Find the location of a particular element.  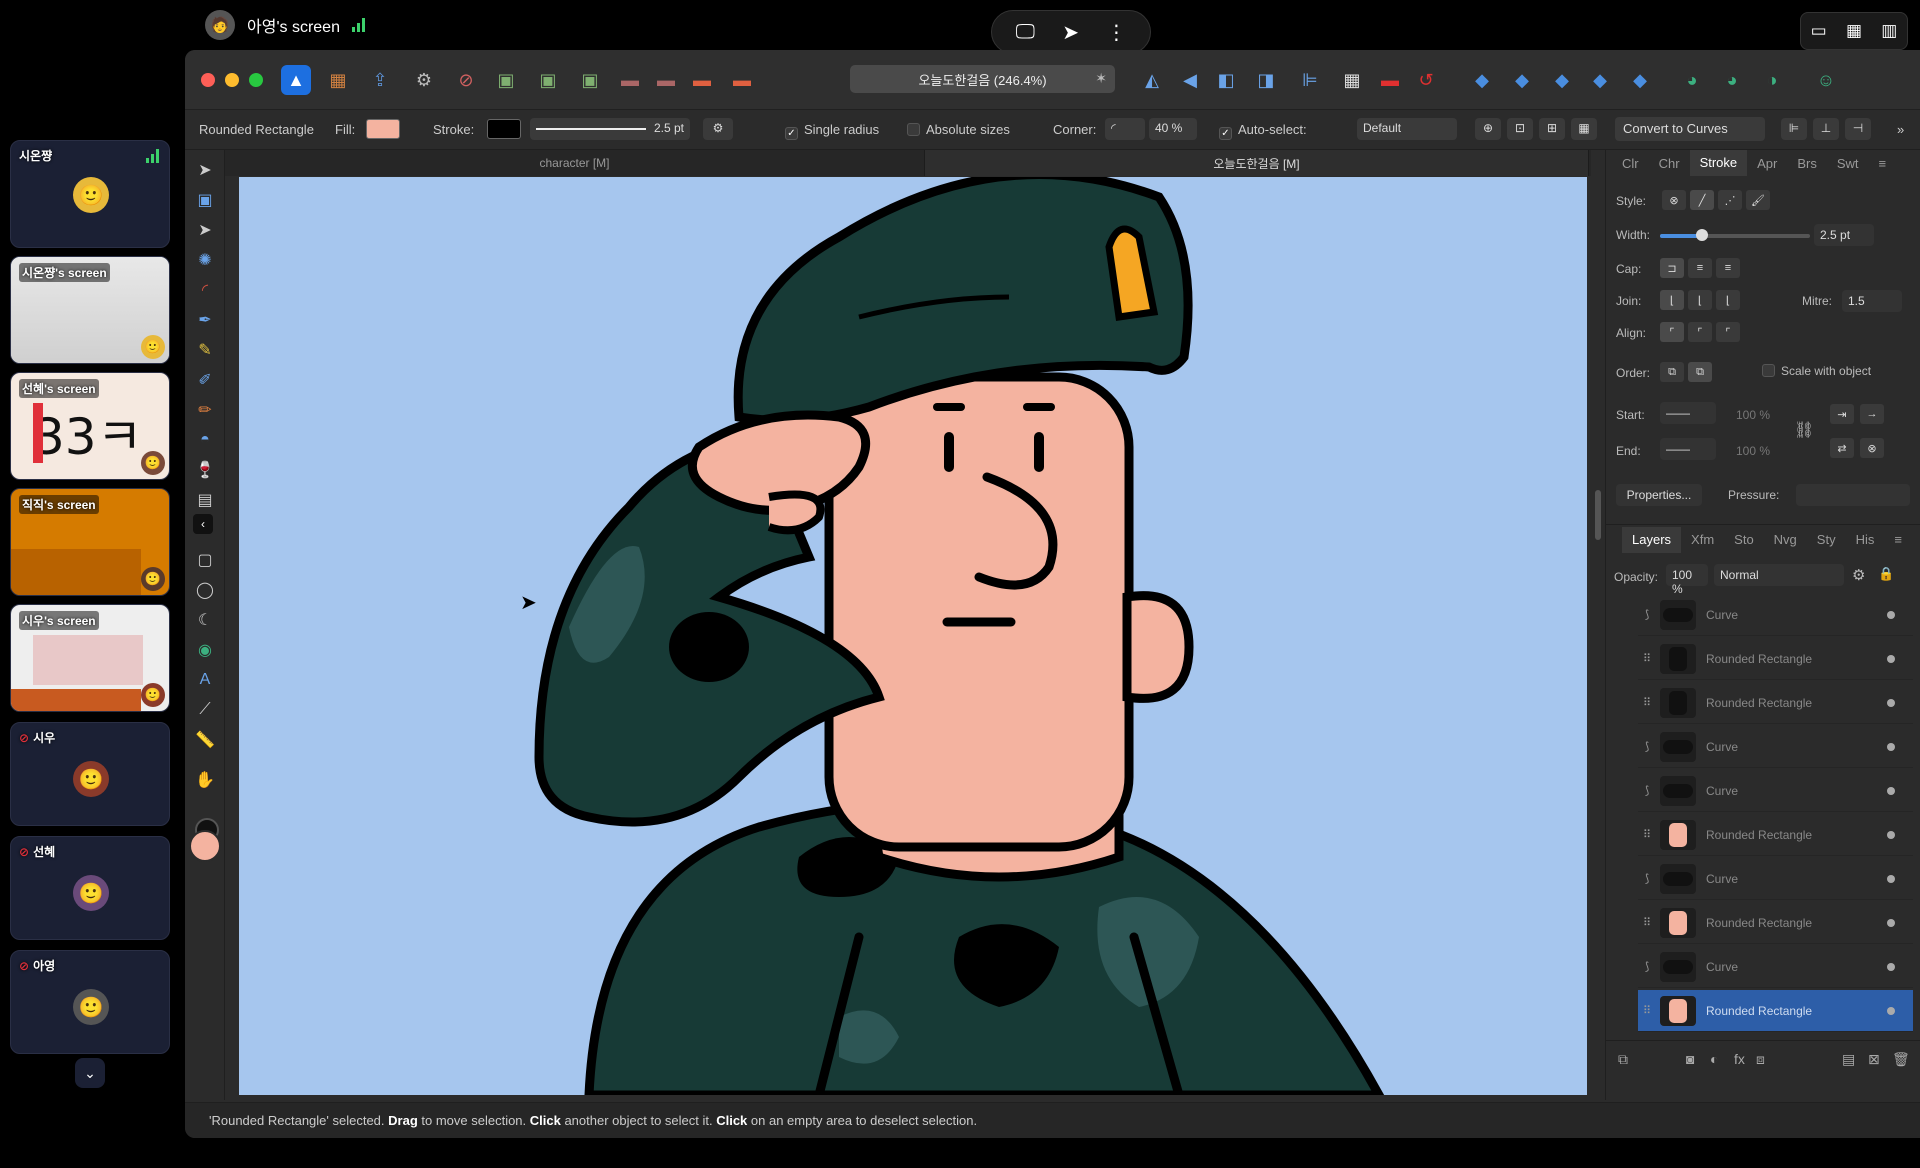

butt-cap-icon: ⊐ is located at coordinates (1672, 268).